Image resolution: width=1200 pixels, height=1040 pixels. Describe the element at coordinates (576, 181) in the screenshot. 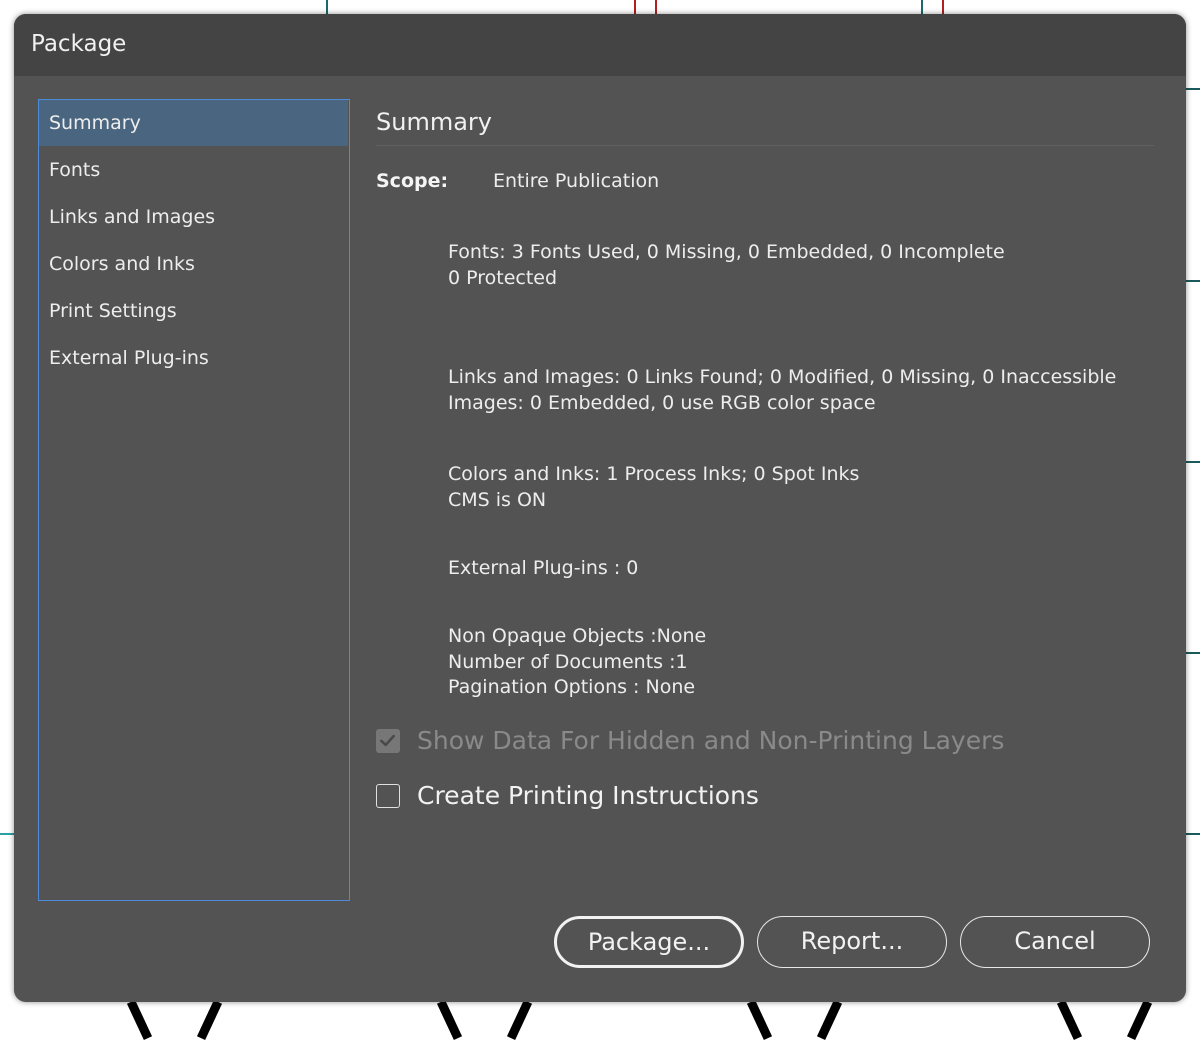

I see `scope-value: Entire Publication` at that location.